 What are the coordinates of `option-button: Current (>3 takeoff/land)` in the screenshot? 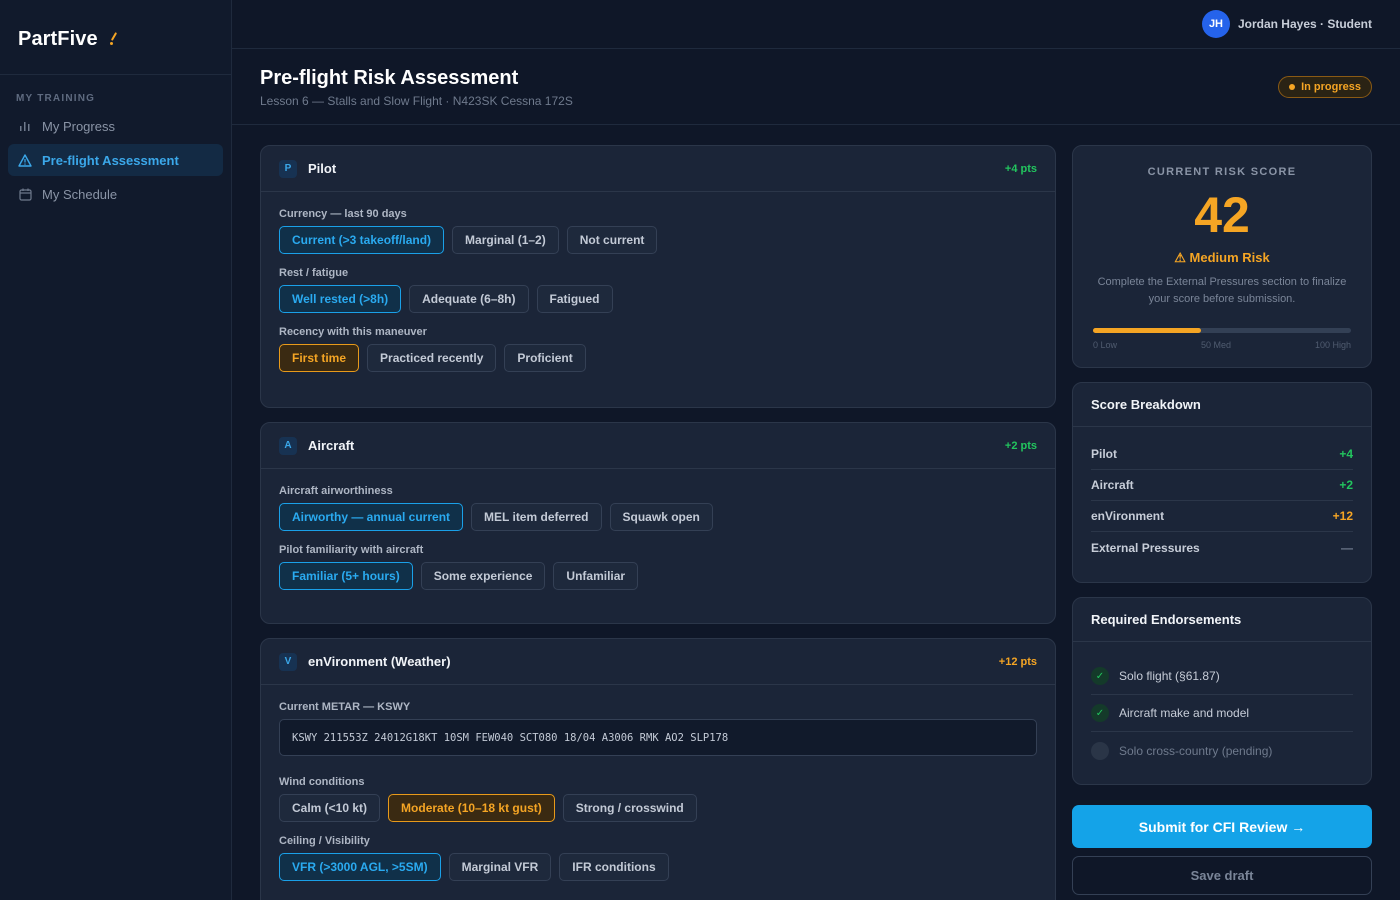 It's located at (362, 240).